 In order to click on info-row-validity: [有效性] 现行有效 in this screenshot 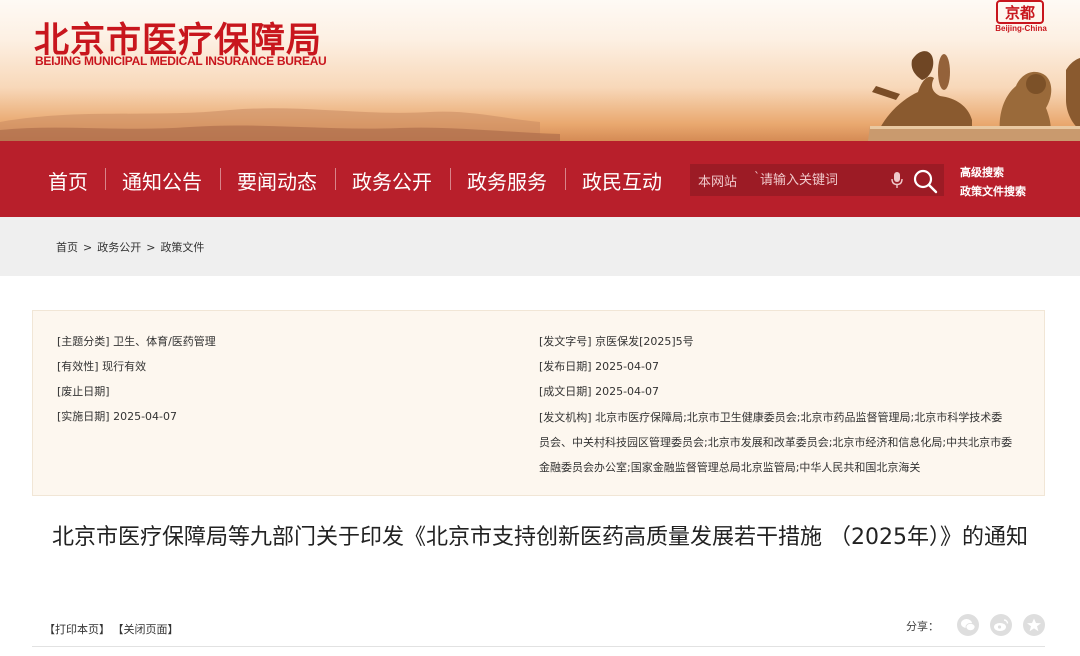, I will do `click(101, 366)`.